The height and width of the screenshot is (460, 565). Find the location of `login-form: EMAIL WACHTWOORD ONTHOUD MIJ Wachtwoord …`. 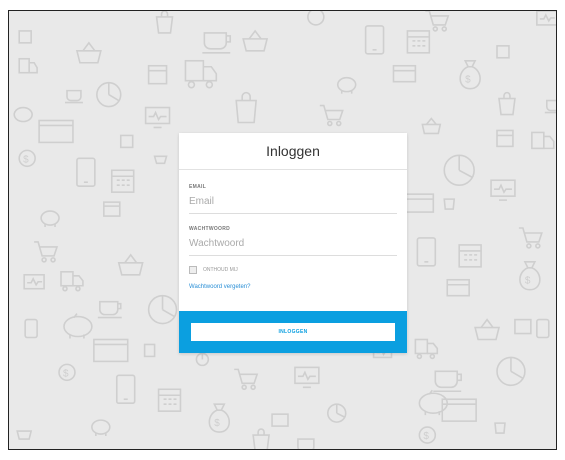

login-form: EMAIL WACHTWOORD ONTHOUD MIJ Wachtwoord … is located at coordinates (293, 231).